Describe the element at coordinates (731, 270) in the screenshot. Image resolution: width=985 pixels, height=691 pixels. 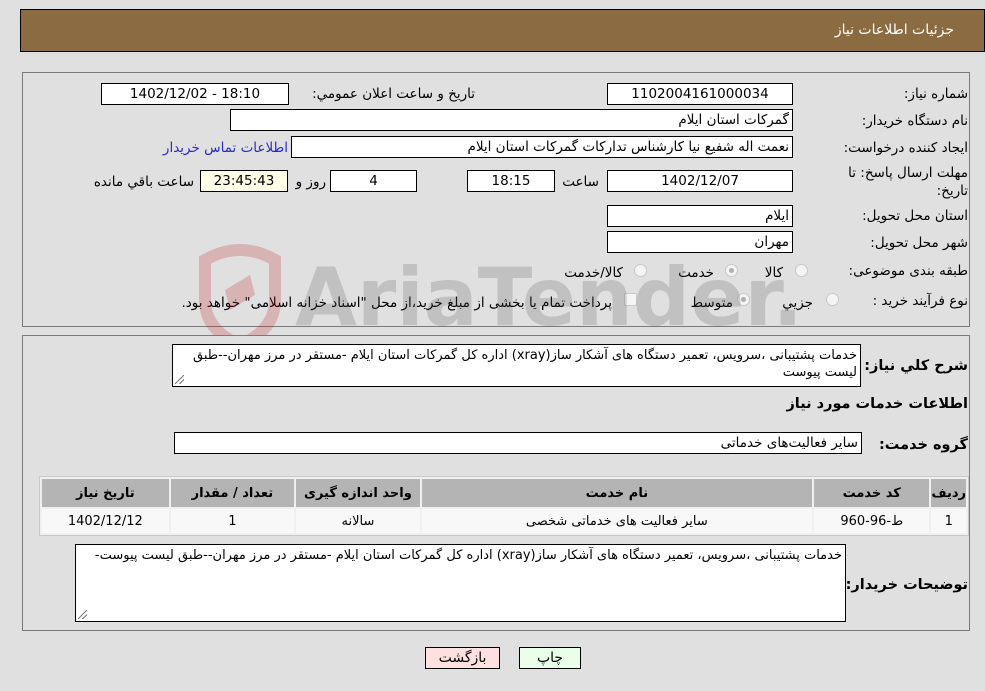
I see `category-radio-service` at that location.